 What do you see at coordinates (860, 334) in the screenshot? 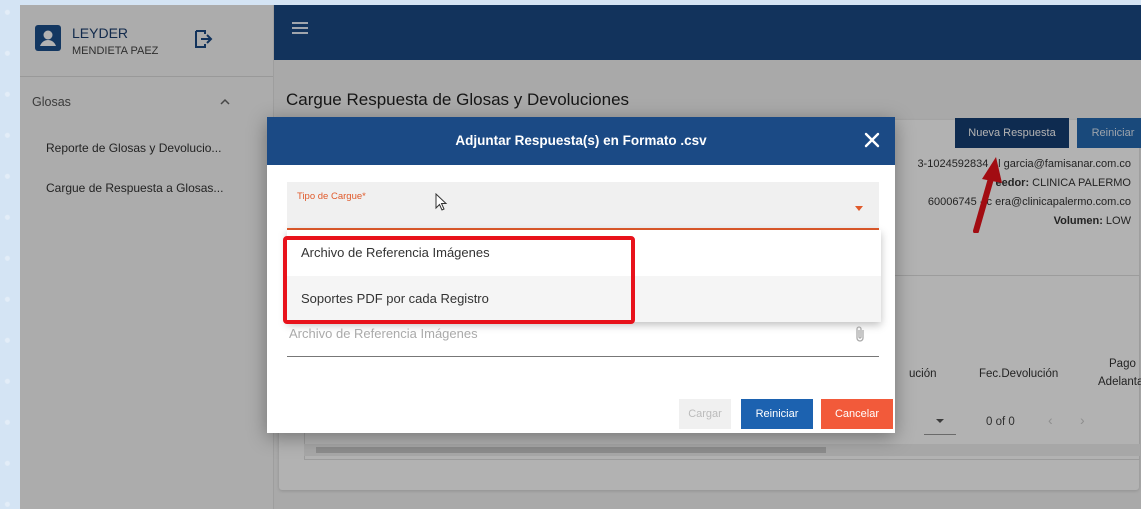
I see `paperclip-icon` at bounding box center [860, 334].